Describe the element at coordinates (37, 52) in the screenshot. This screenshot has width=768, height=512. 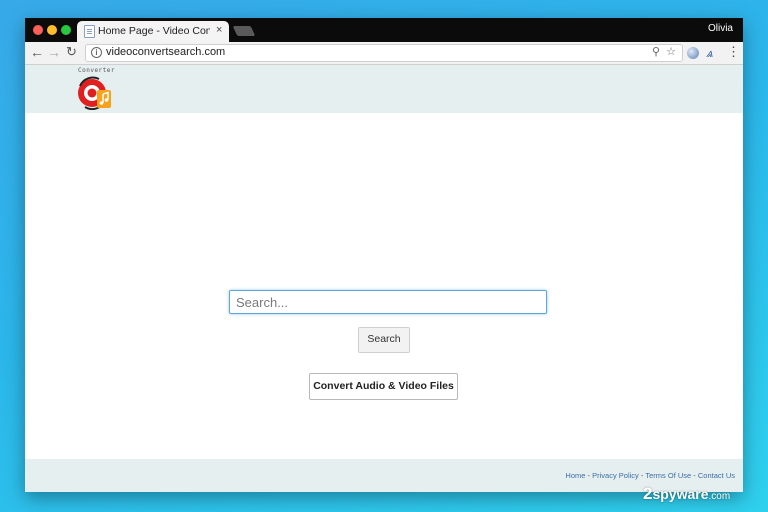
I see `back-arrow-icon: ←` at that location.